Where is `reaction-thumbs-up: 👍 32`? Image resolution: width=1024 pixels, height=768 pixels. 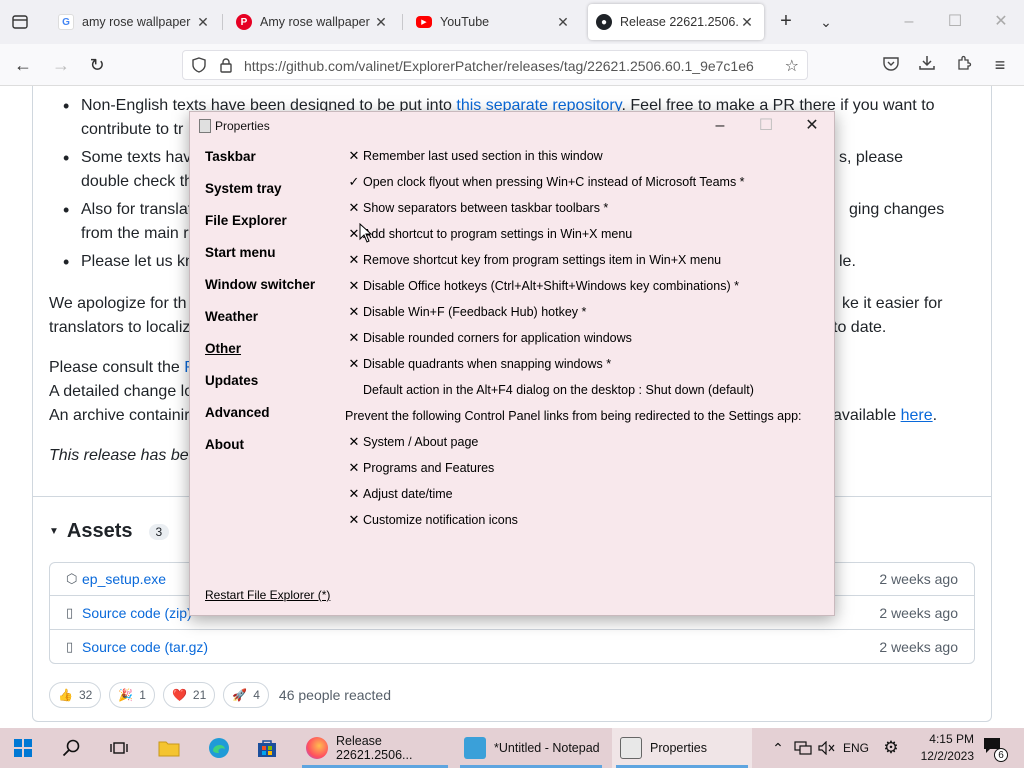
reaction-thumbs-up: 👍 32 is located at coordinates (75, 695).